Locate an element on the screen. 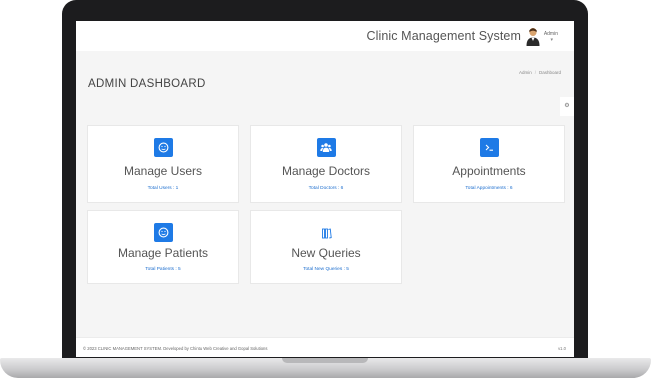 The image size is (651, 383). breadcrumb: Admin / Dashboard is located at coordinates (540, 72).